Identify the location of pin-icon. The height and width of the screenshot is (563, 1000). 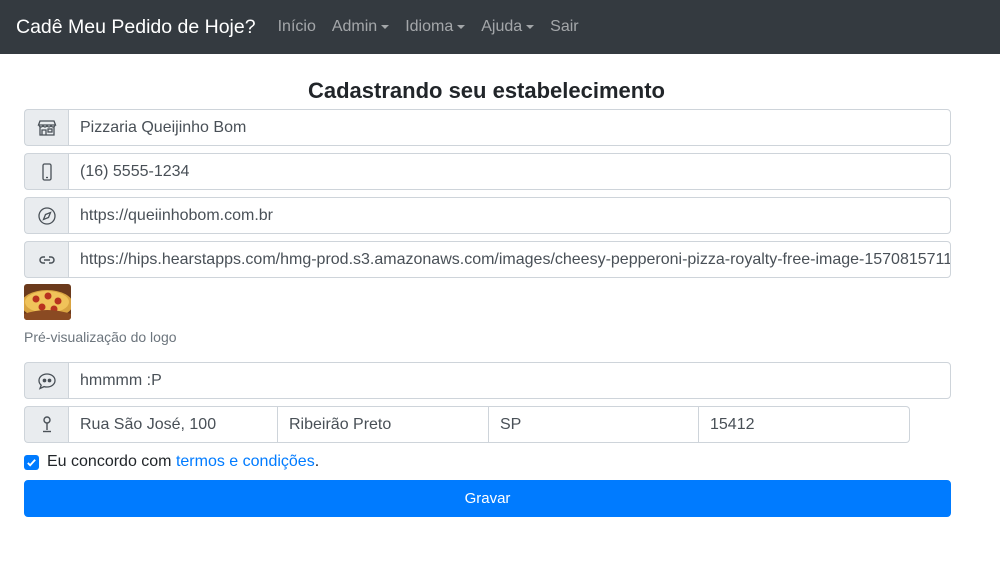
(46, 424).